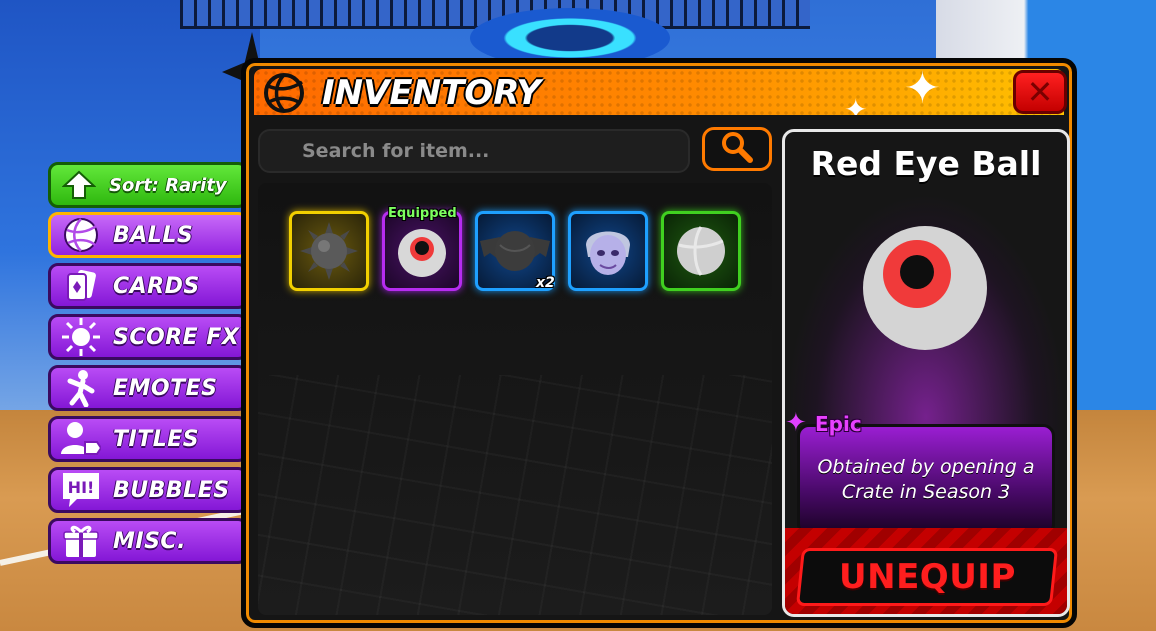 The width and height of the screenshot is (1156, 631). I want to click on menu-item-balls: BALLS, so click(148, 235).